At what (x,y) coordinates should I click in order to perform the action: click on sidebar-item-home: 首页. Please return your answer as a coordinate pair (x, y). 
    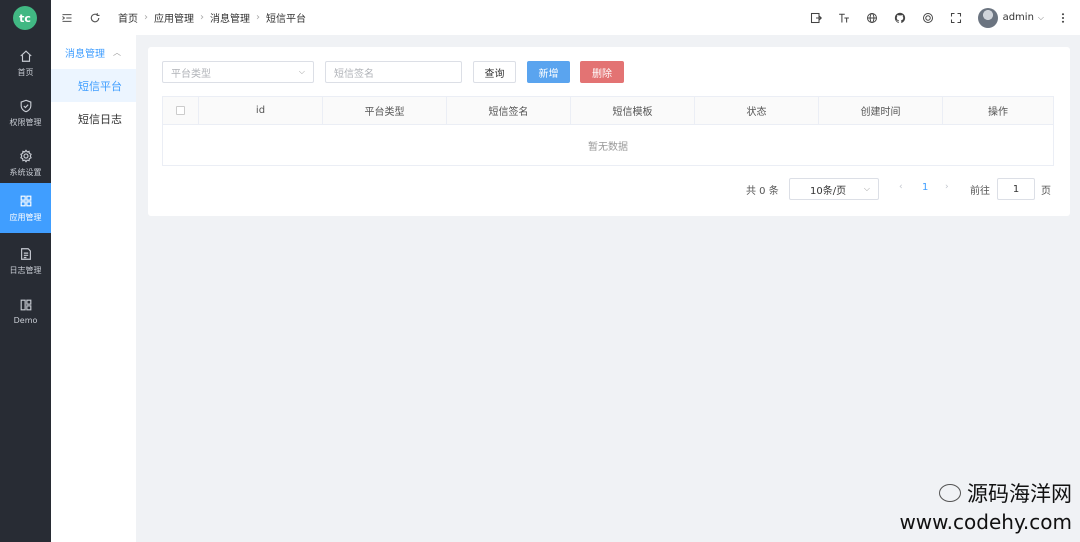
    Looking at the image, I should click on (25, 63).